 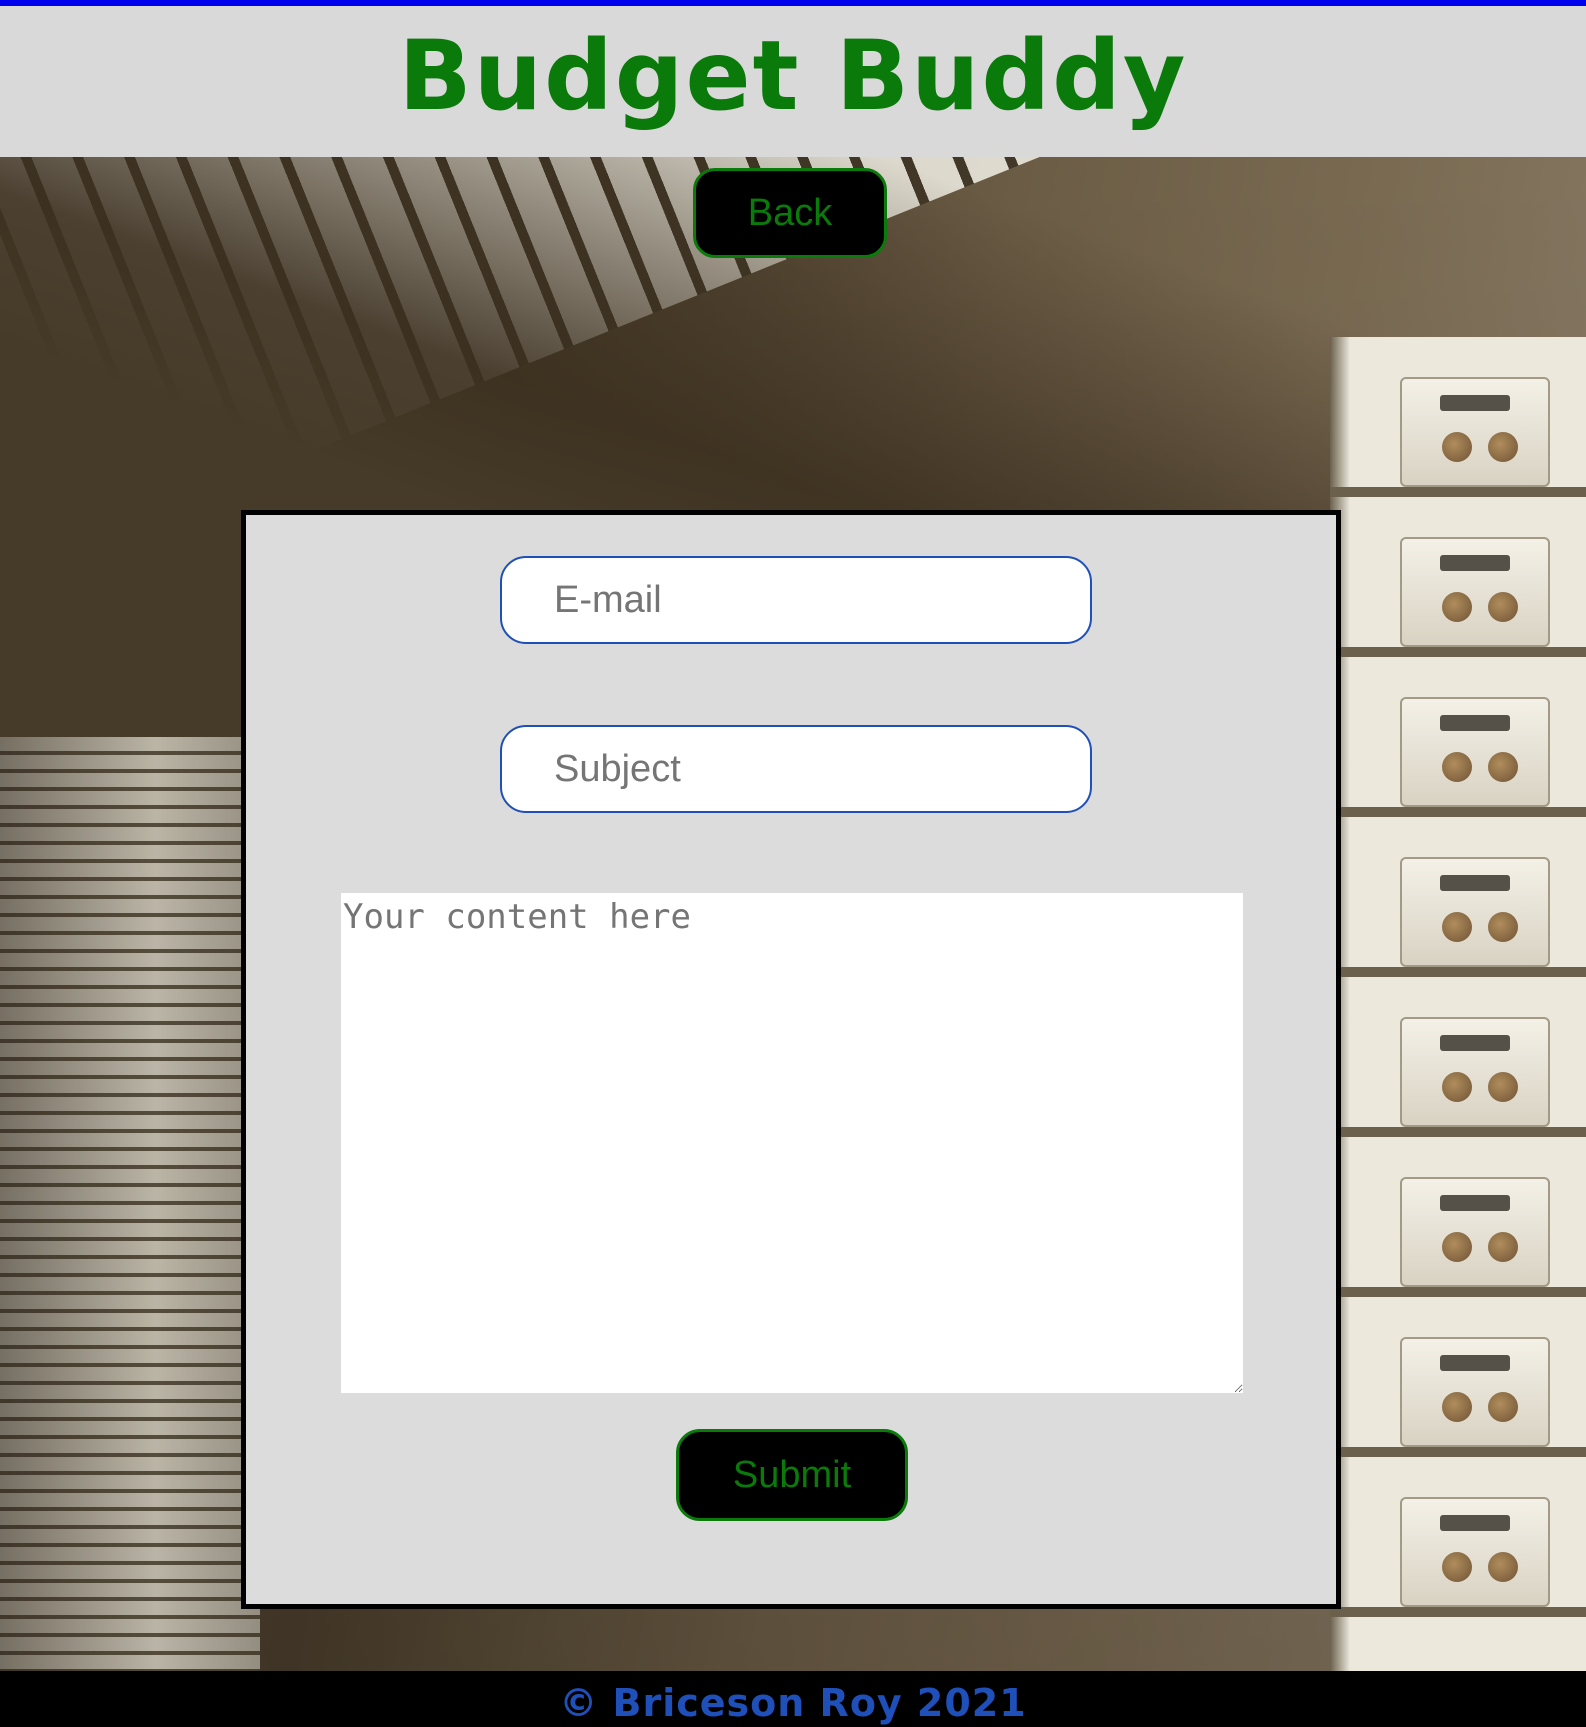 I want to click on subject-field, so click(x=796, y=769).